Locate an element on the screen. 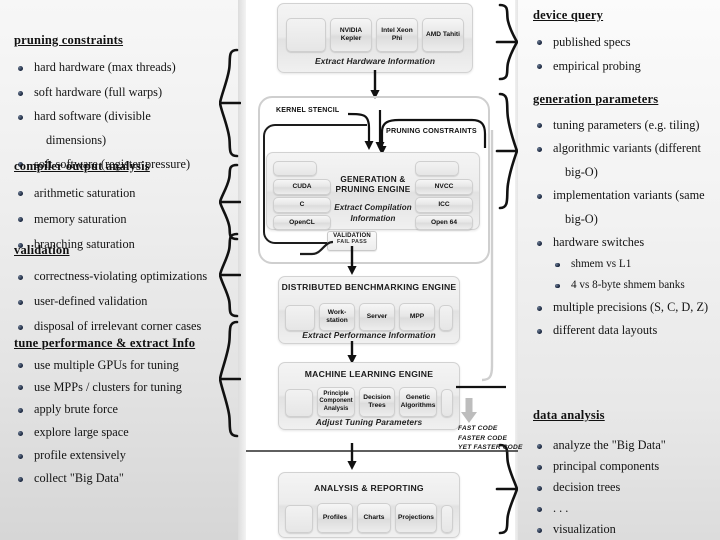  list-item: explore large space is located at coordinates (81, 432).